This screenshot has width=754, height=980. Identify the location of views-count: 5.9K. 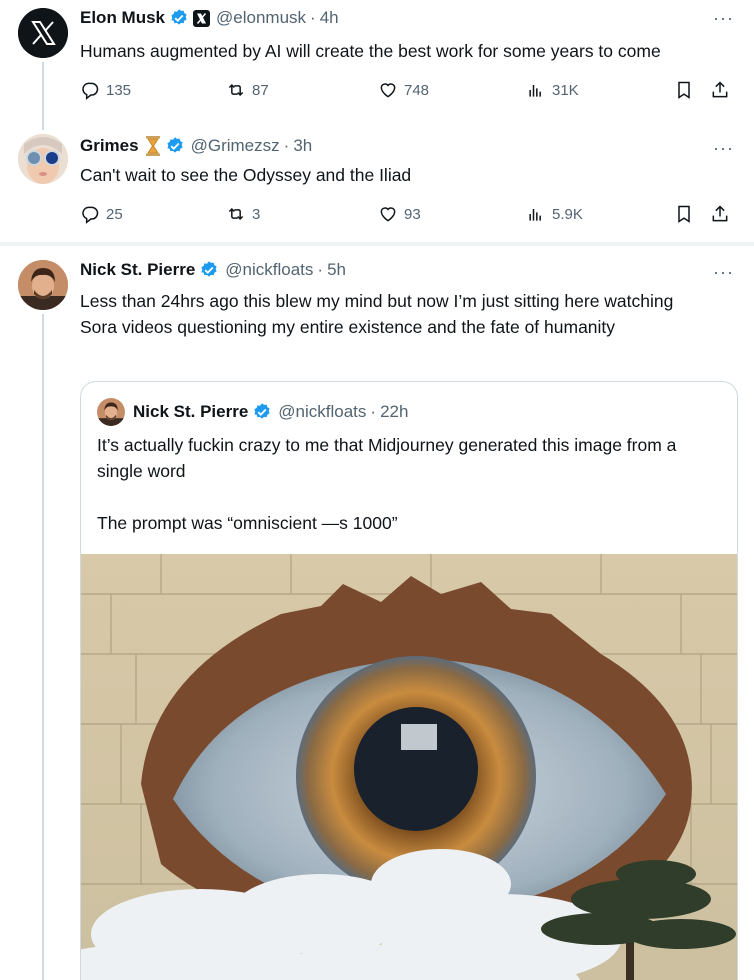
(567, 214).